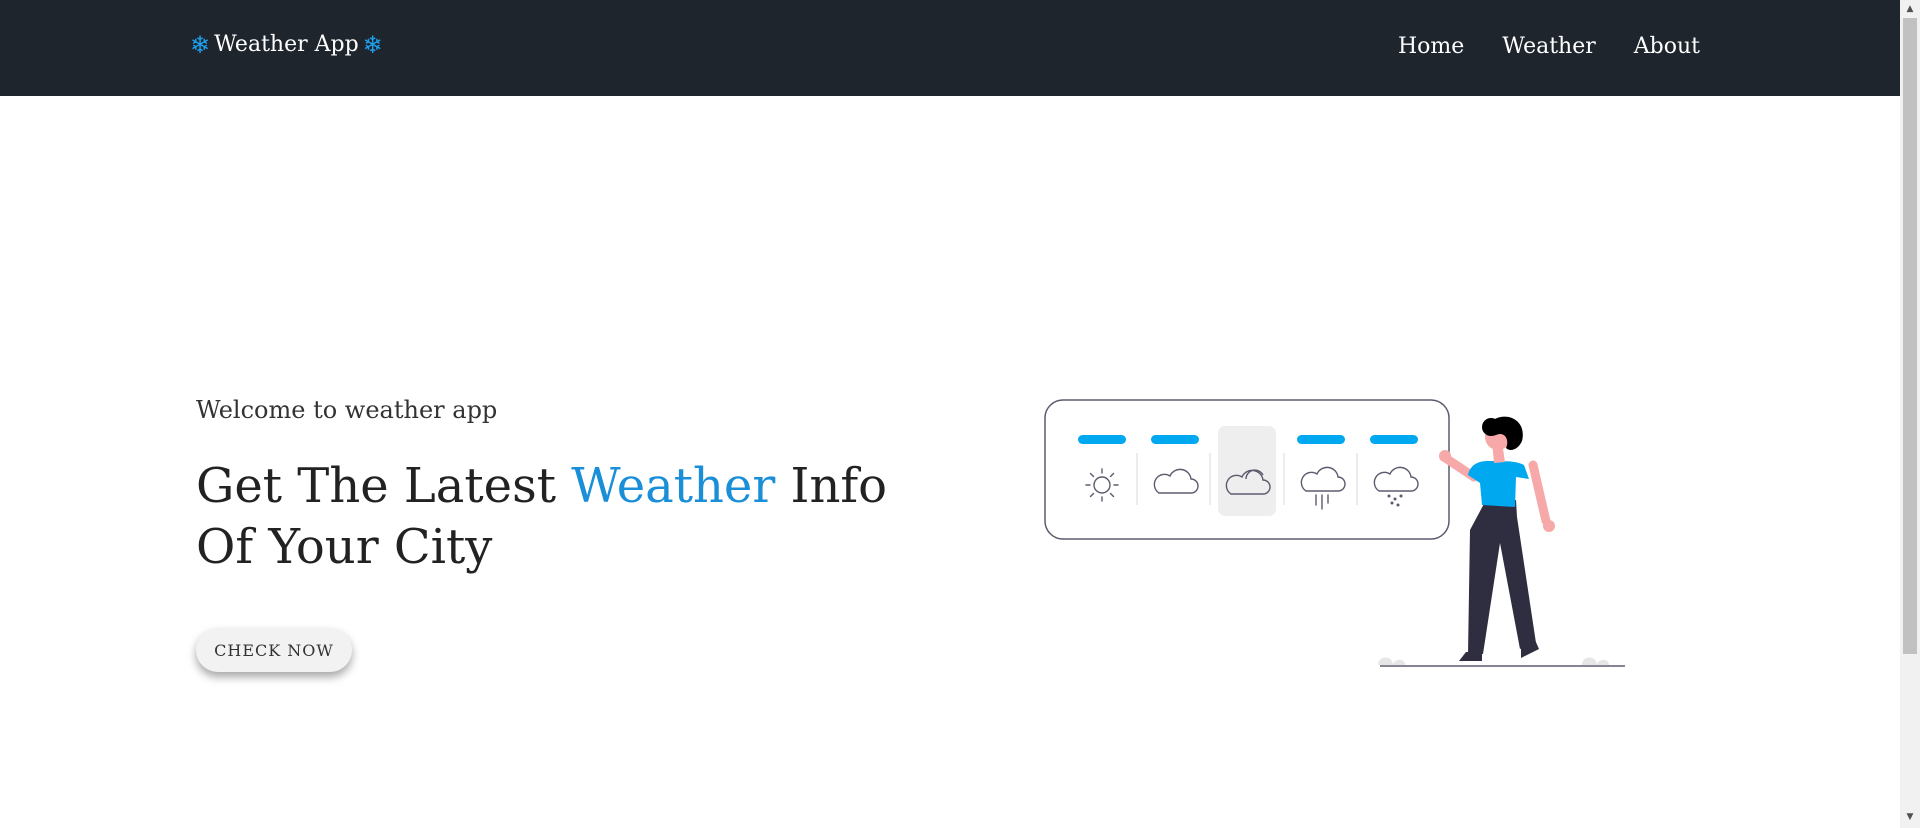  Describe the element at coordinates (347, 410) in the screenshot. I see `welcome-text: Welcome to weather app` at that location.